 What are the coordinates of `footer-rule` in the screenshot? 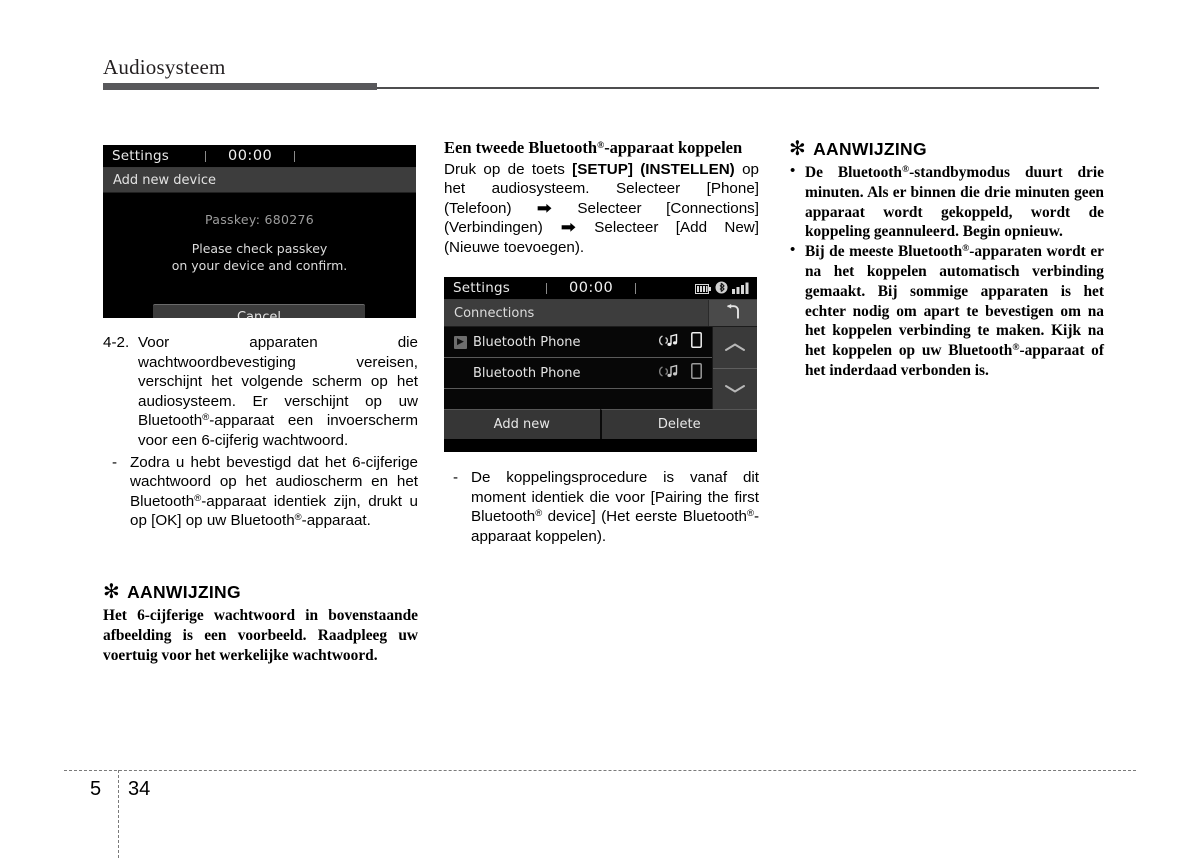 It's located at (600, 770).